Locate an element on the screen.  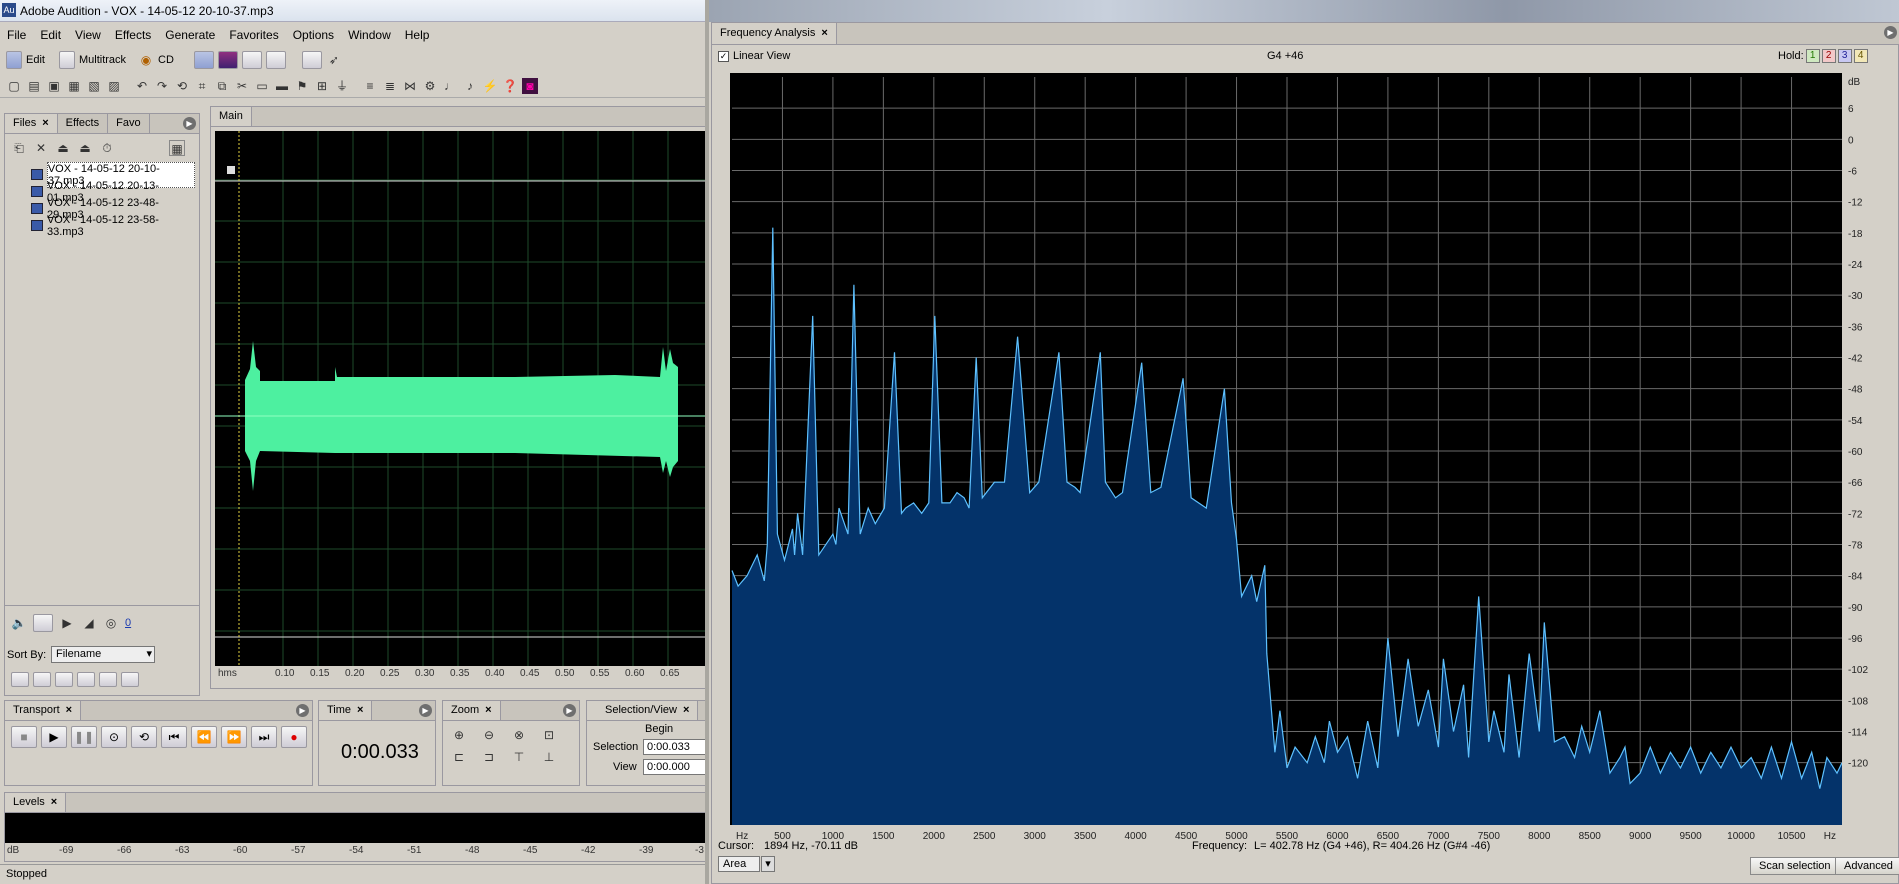
volume-icon: ♪ is located at coordinates (470, 86).